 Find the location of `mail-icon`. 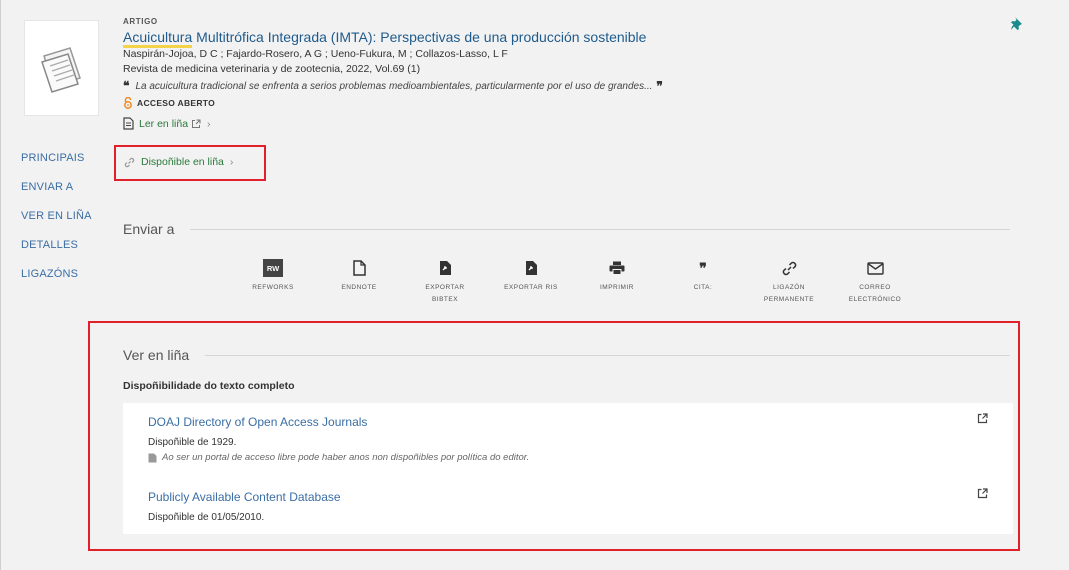

mail-icon is located at coordinates (875, 268).